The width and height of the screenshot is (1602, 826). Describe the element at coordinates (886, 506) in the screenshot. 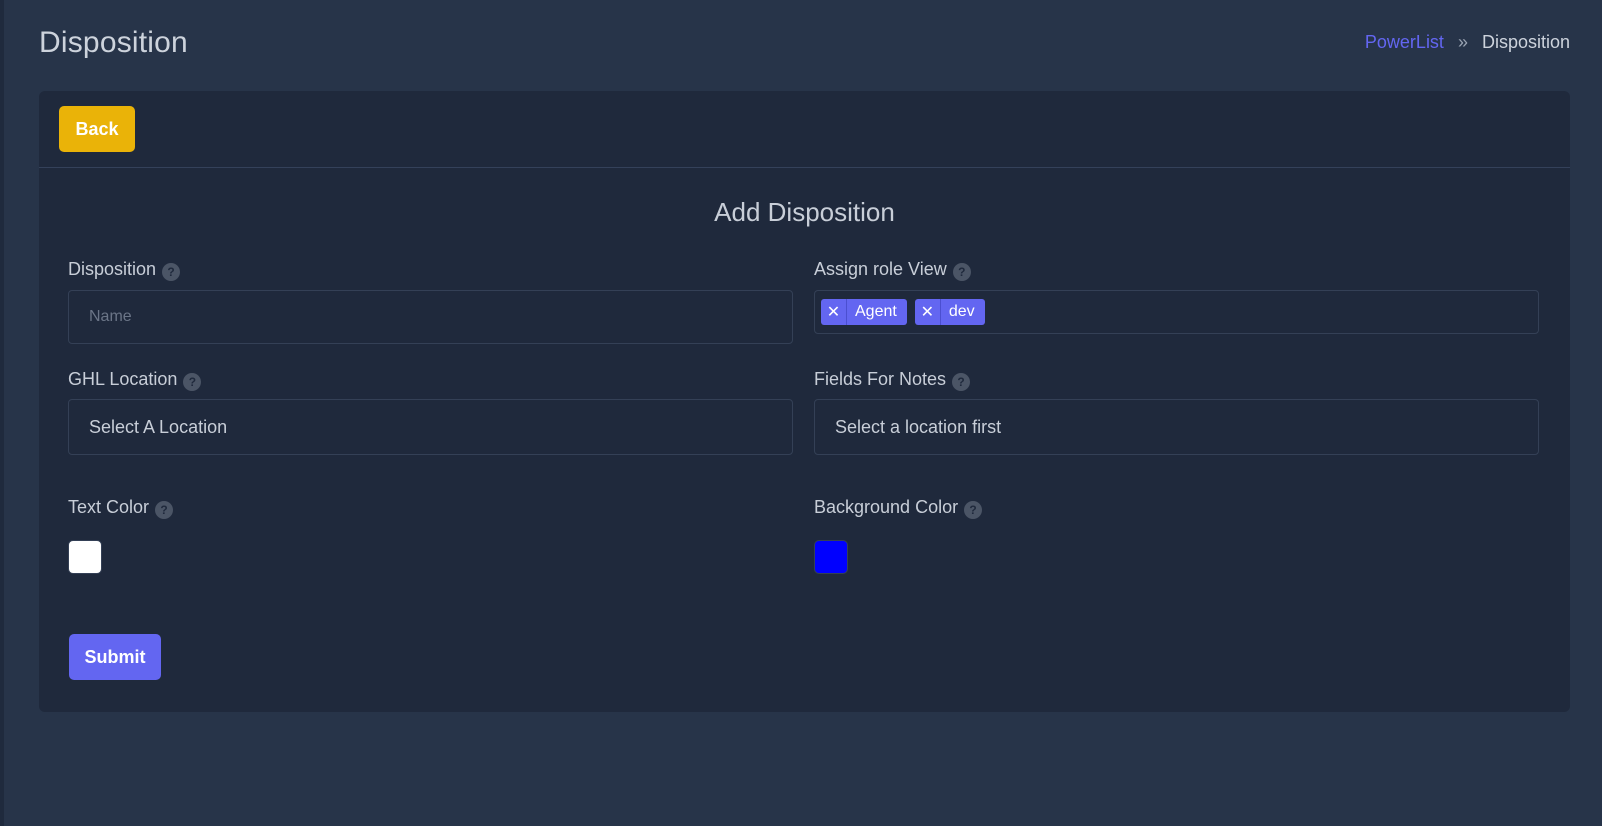

I see `background-color-label-text: Background Color` at that location.